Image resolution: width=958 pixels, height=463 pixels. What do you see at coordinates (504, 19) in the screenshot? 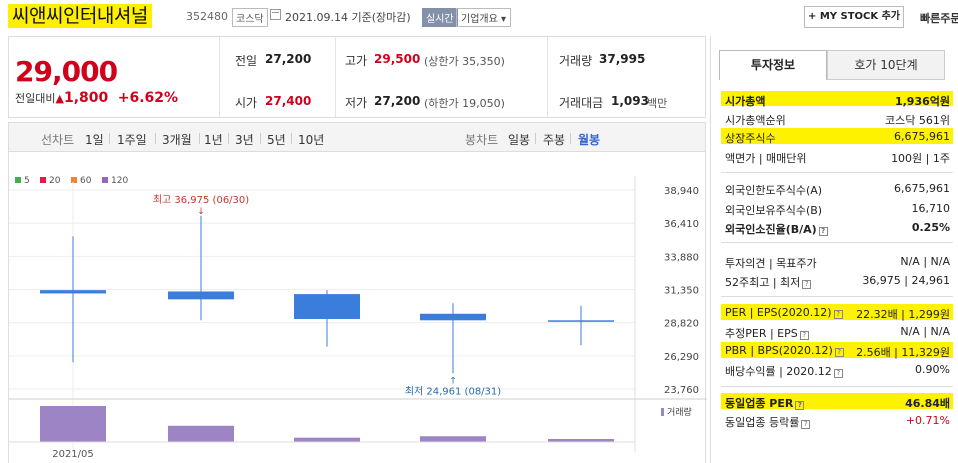
I see `chevron-down-icon: ▾` at bounding box center [504, 19].